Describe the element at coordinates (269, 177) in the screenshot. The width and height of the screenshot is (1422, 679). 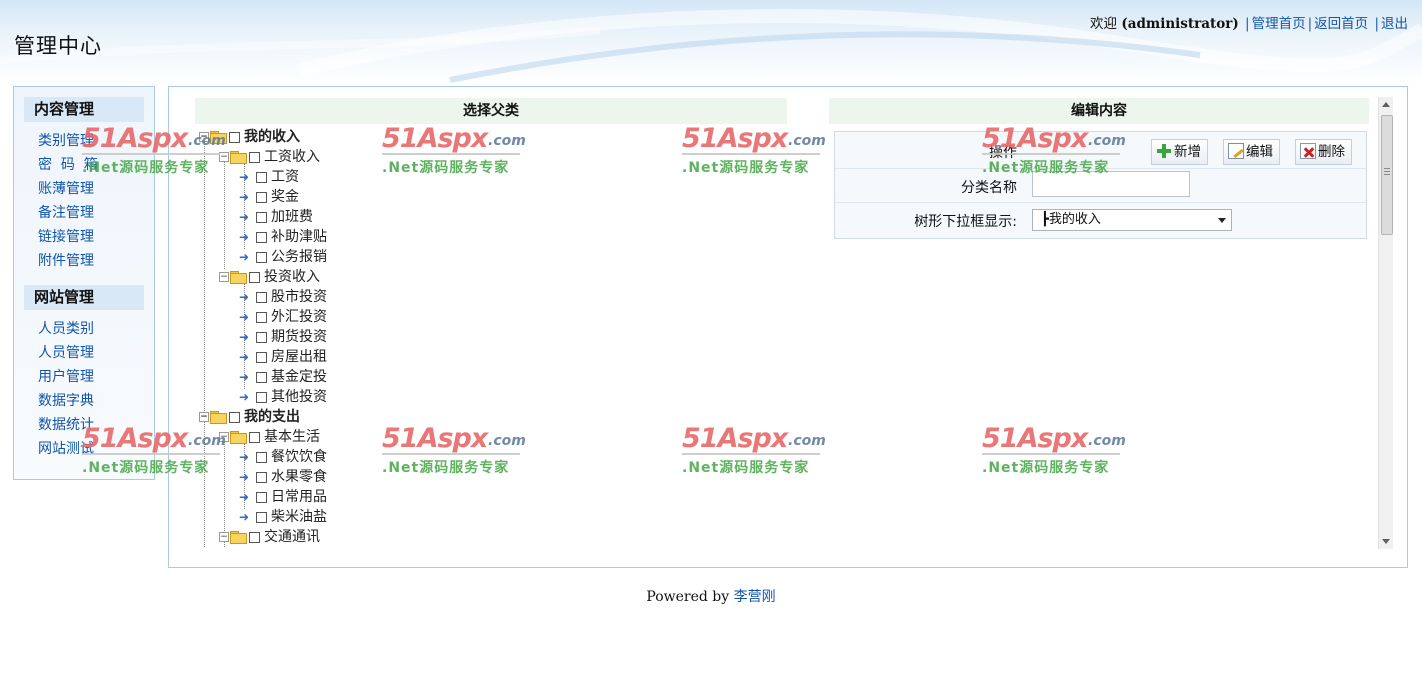
I see `tree-node-leaf: ➜ 工资` at that location.